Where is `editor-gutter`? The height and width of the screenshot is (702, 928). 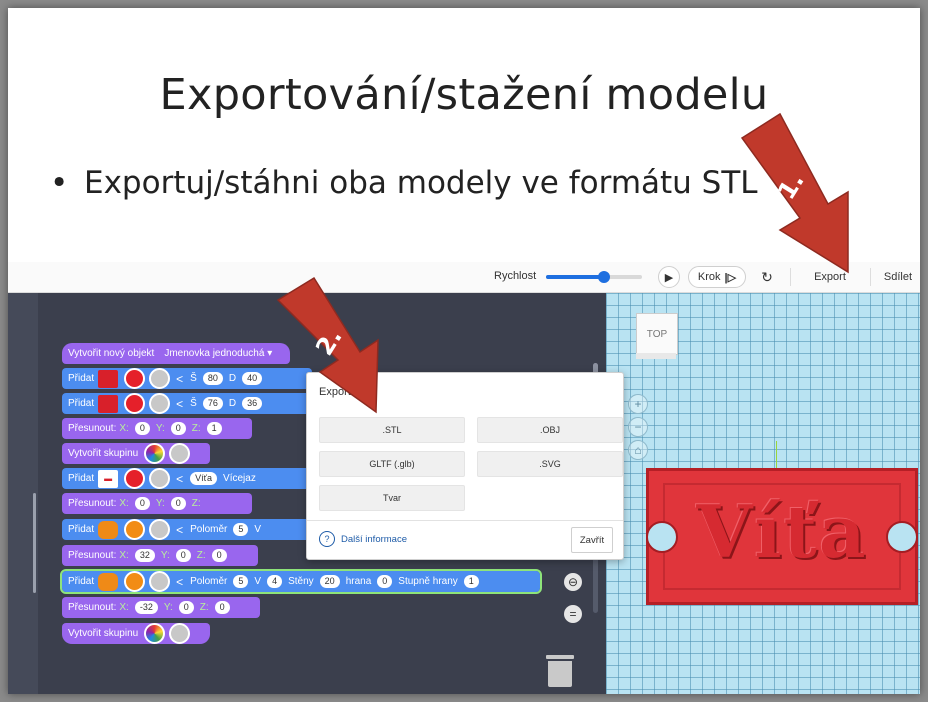 editor-gutter is located at coordinates (23, 493).